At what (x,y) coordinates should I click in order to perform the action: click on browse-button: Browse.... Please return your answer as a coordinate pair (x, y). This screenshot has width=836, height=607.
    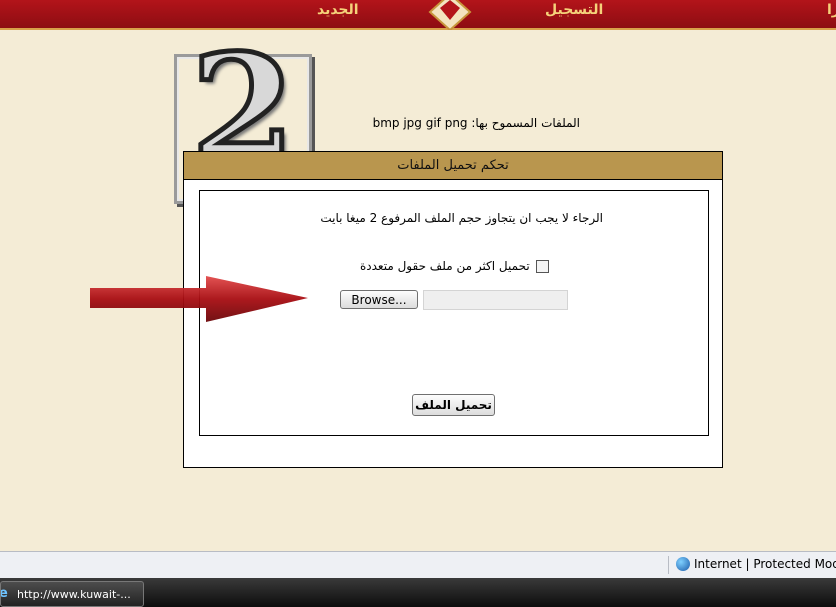
    Looking at the image, I should click on (379, 299).